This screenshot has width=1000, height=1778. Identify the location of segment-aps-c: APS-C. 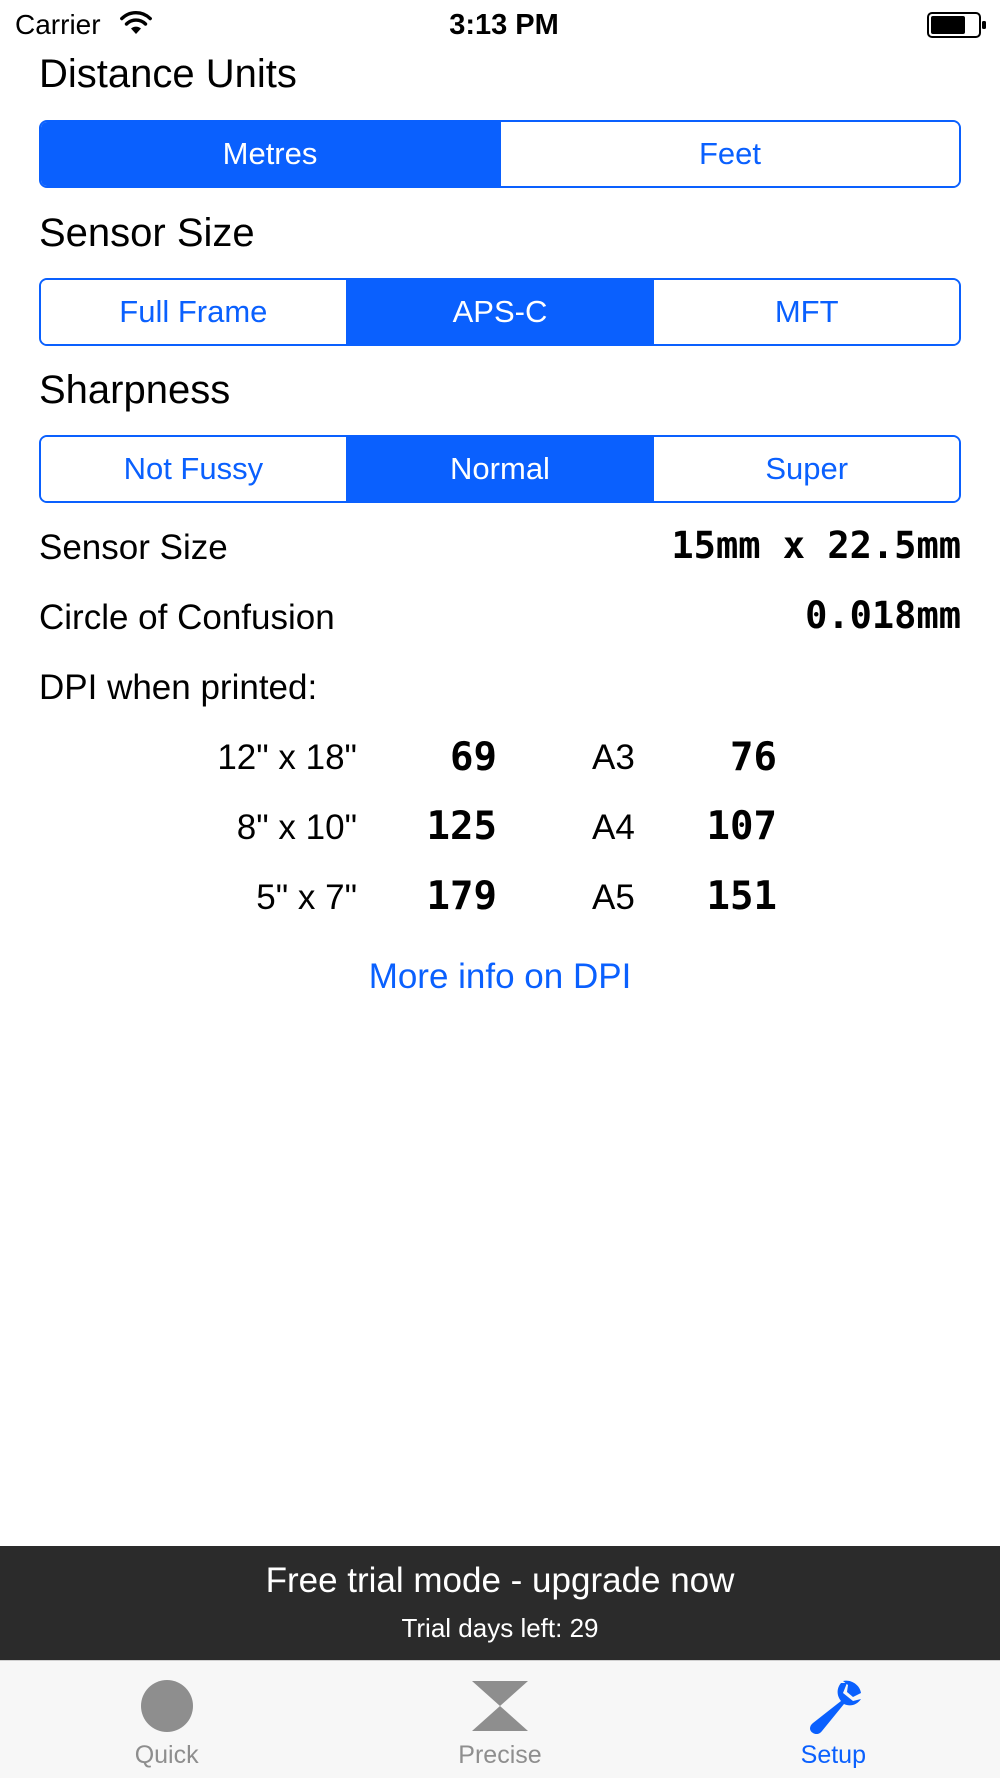
(499, 312).